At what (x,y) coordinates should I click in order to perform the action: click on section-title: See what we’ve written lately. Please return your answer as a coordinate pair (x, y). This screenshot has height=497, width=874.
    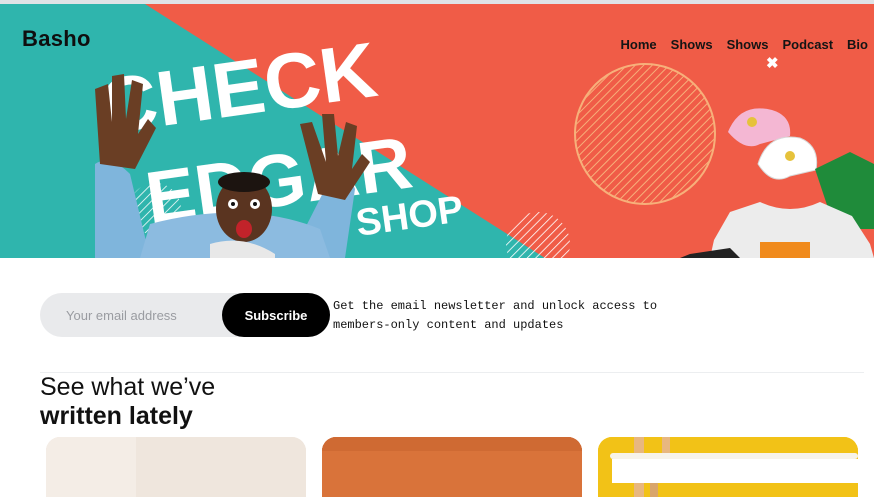
    Looking at the image, I should click on (127, 402).